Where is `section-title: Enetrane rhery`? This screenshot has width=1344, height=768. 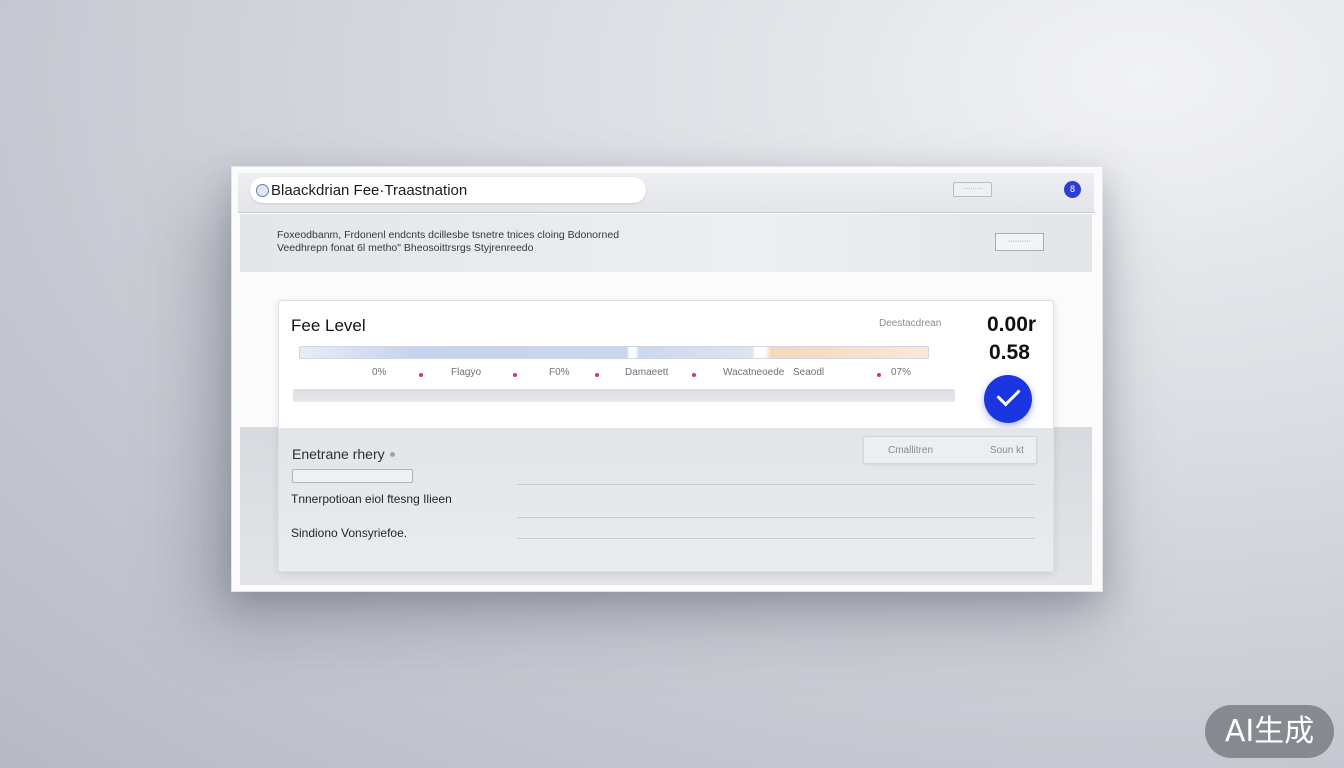 section-title: Enetrane rhery is located at coordinates (338, 454).